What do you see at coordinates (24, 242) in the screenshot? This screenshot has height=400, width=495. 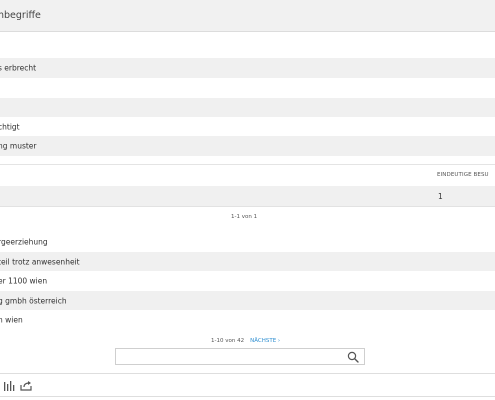 I see `list-item-label: rgeerziehung` at bounding box center [24, 242].